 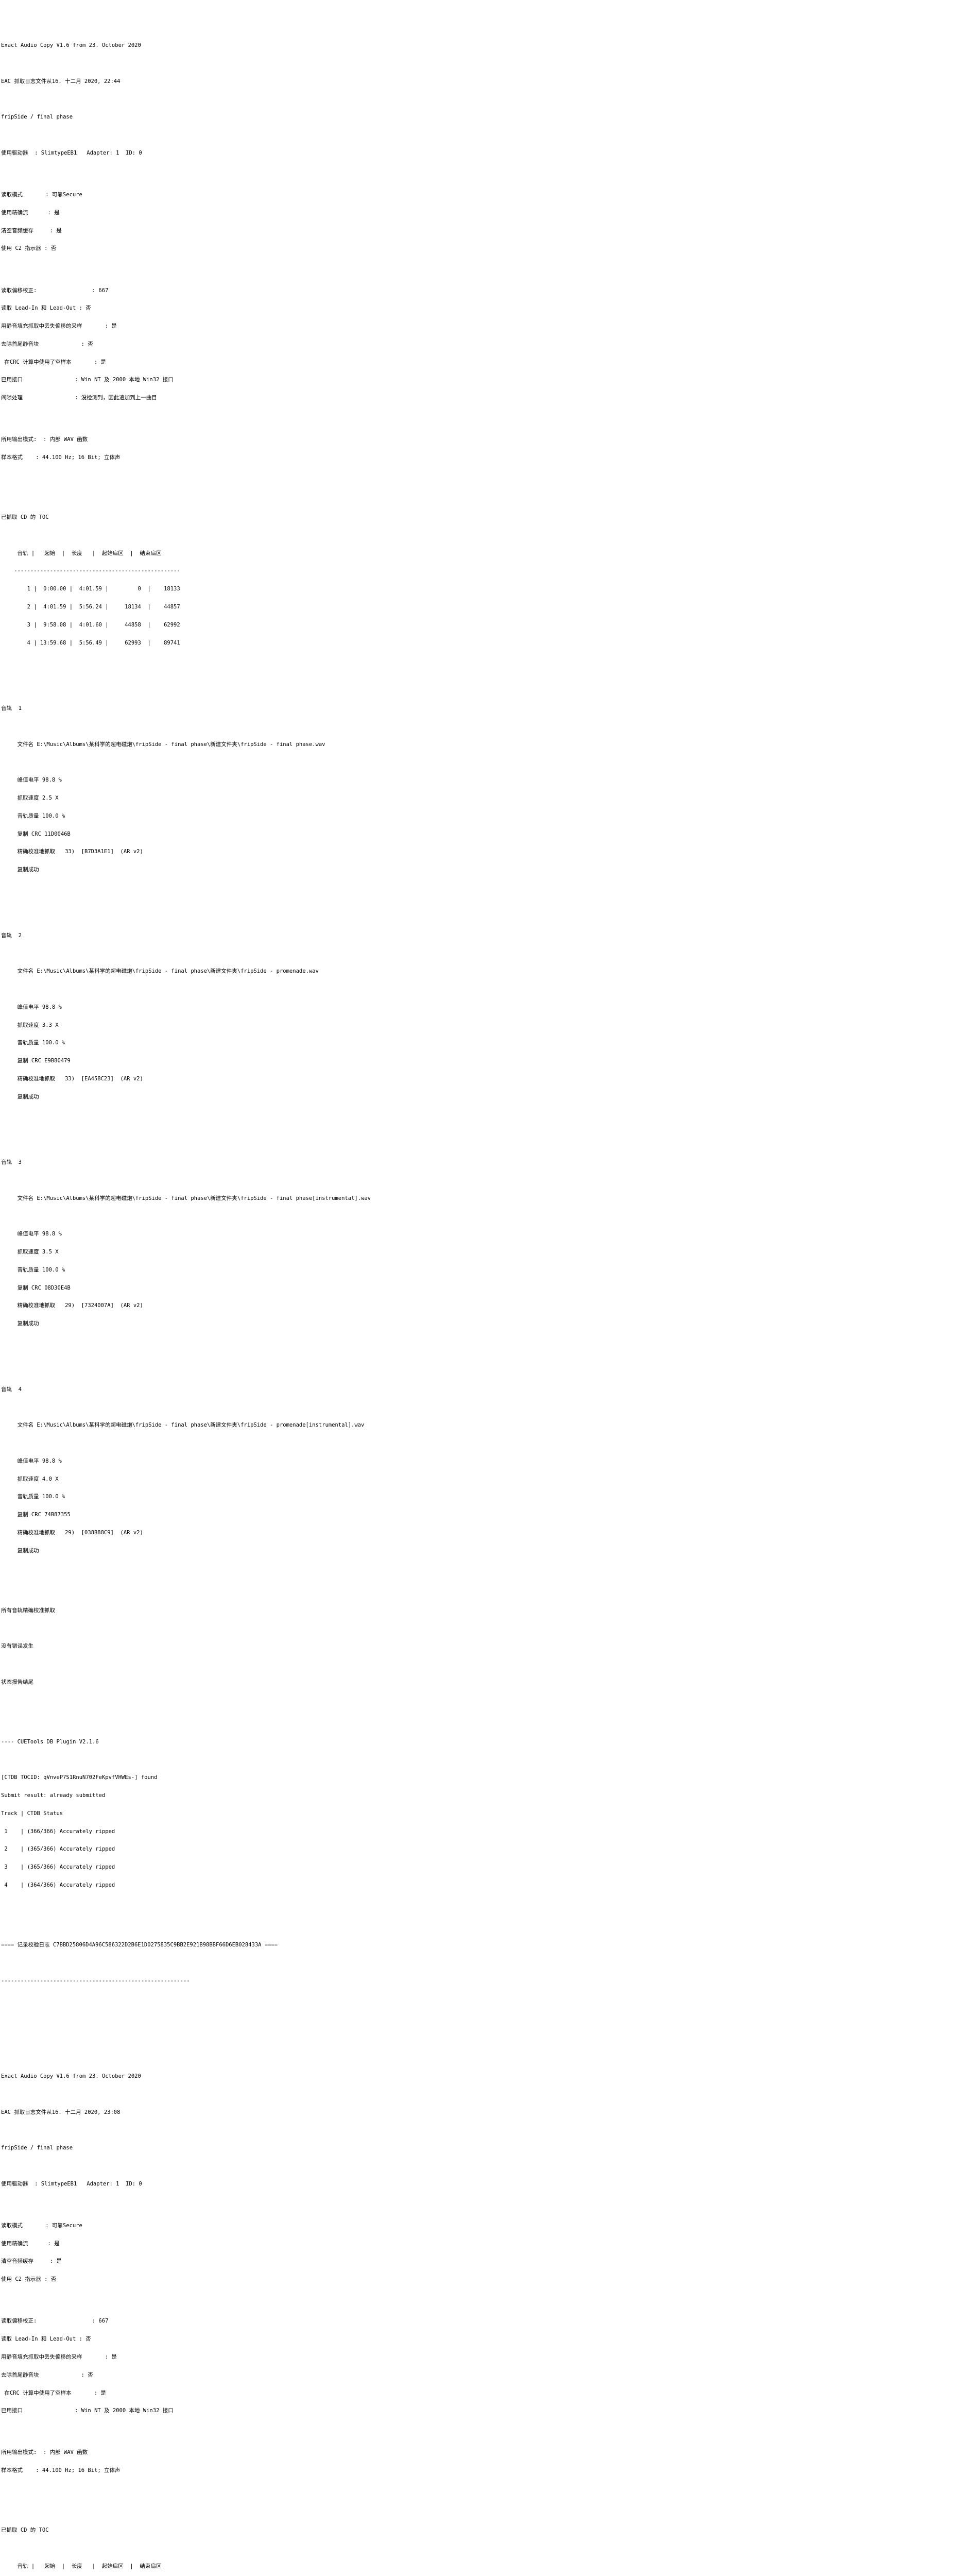 I want to click on all-tracks-accurate-line: 所有音轨精确校准抓取, so click(x=28, y=1610).